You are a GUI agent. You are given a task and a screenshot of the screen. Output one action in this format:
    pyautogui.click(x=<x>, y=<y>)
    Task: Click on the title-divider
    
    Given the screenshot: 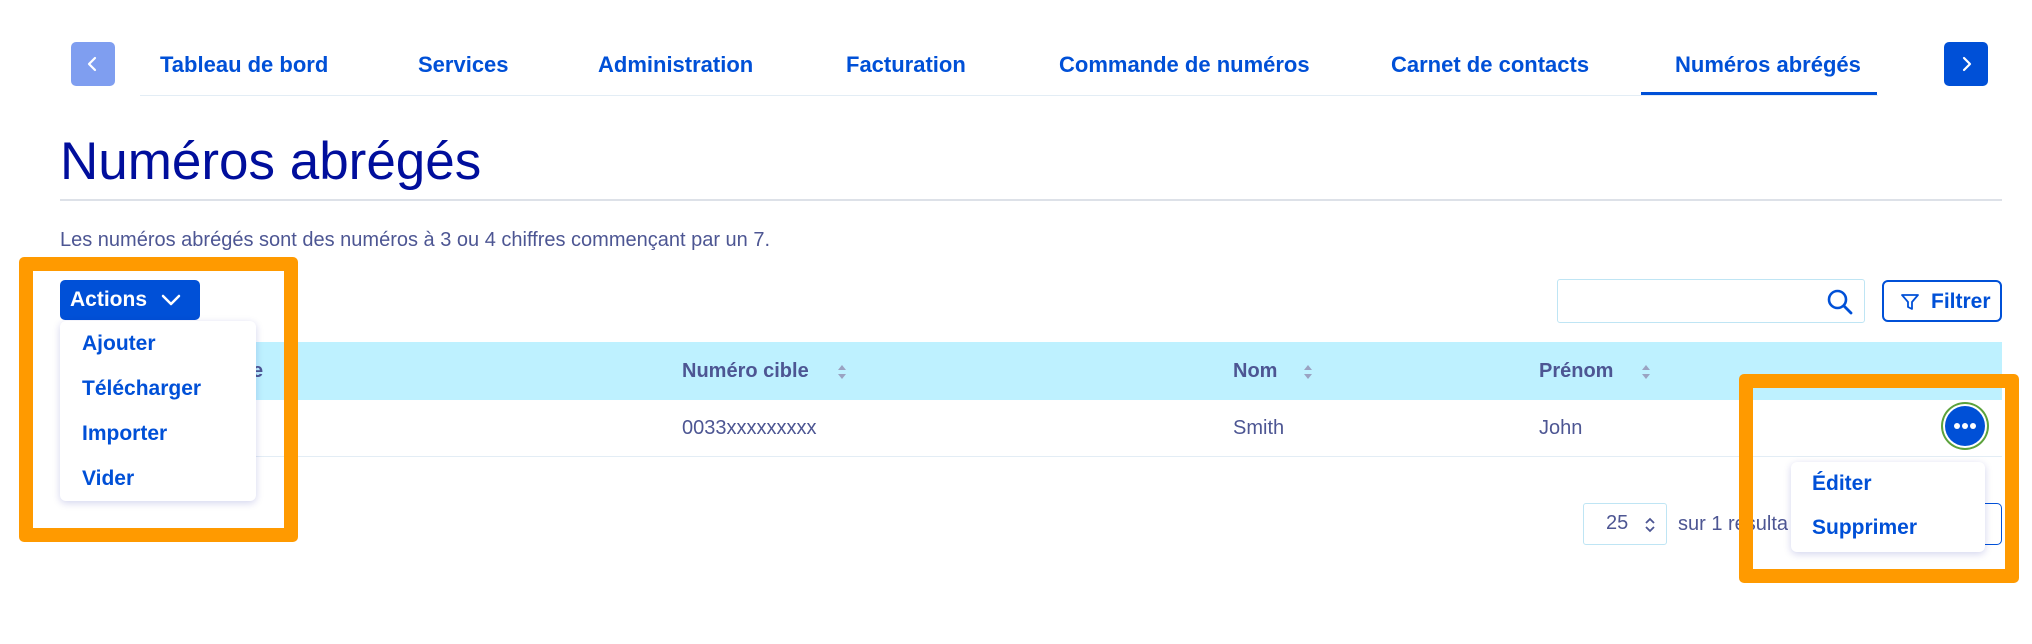 What is the action you would take?
    pyautogui.click(x=1031, y=200)
    